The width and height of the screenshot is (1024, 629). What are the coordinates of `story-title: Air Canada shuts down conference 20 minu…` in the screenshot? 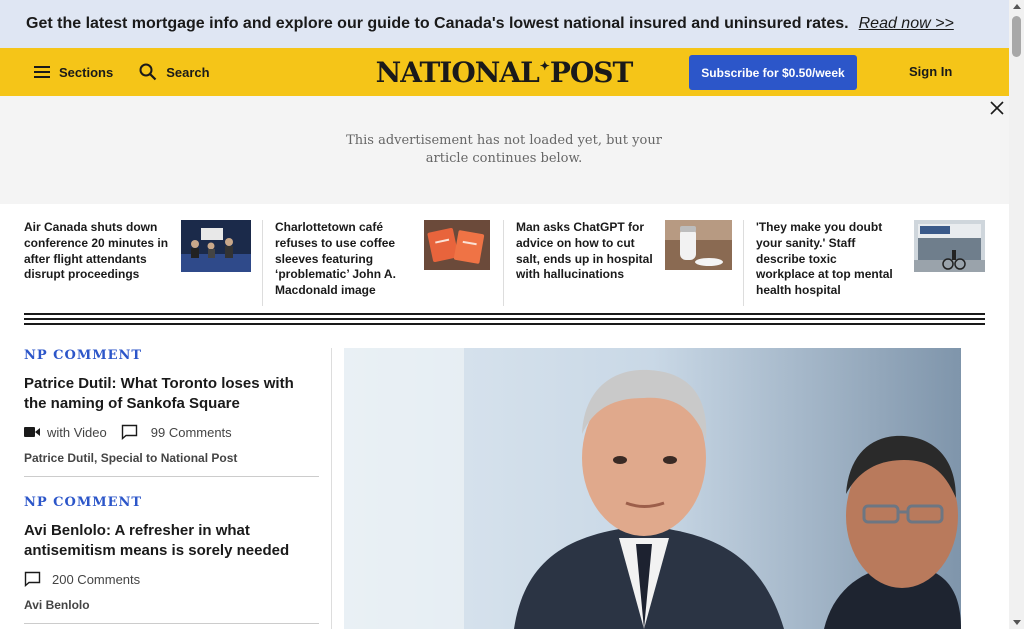 It's located at (96, 251).